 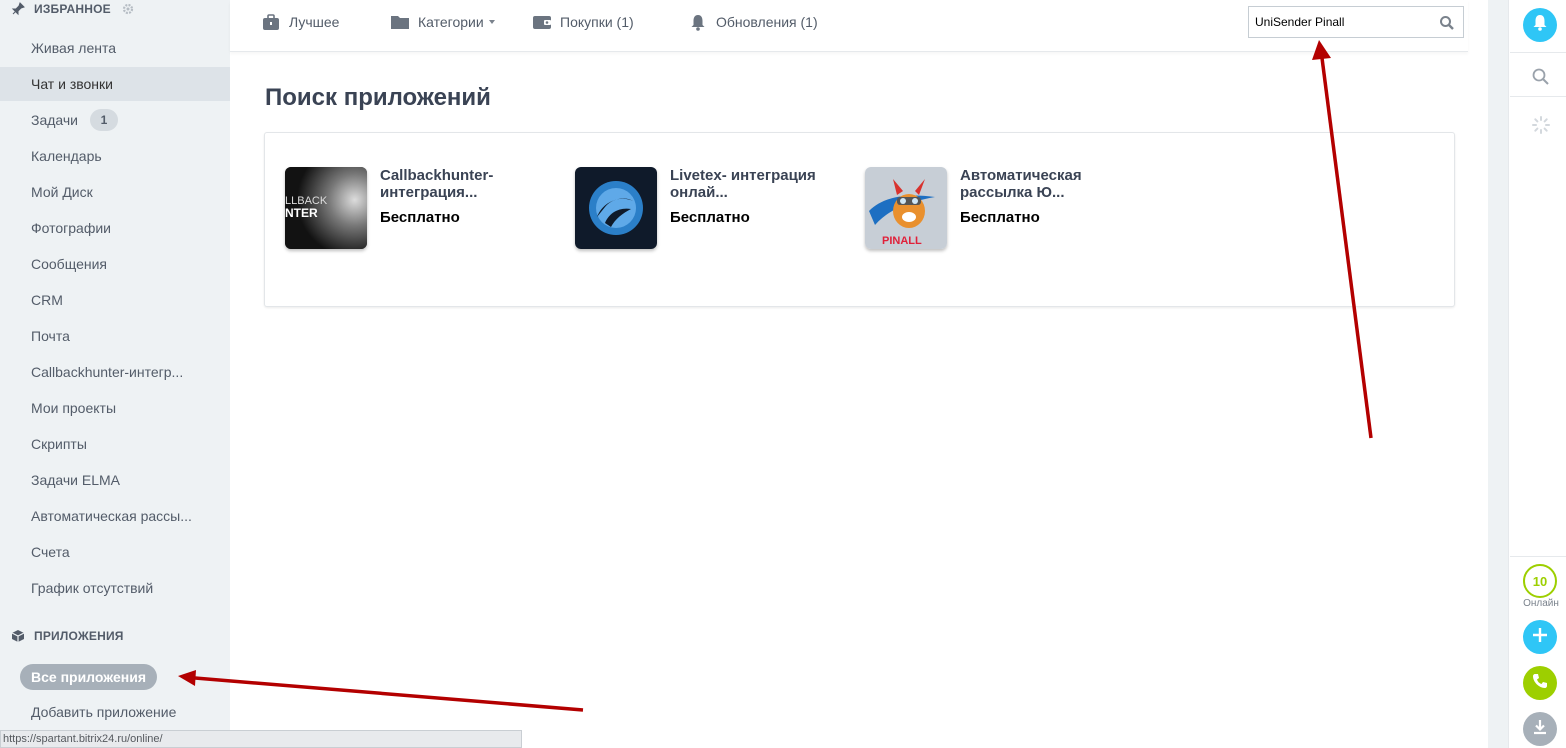 I want to click on sidebar-item-label: Задачи, so click(x=55, y=120).